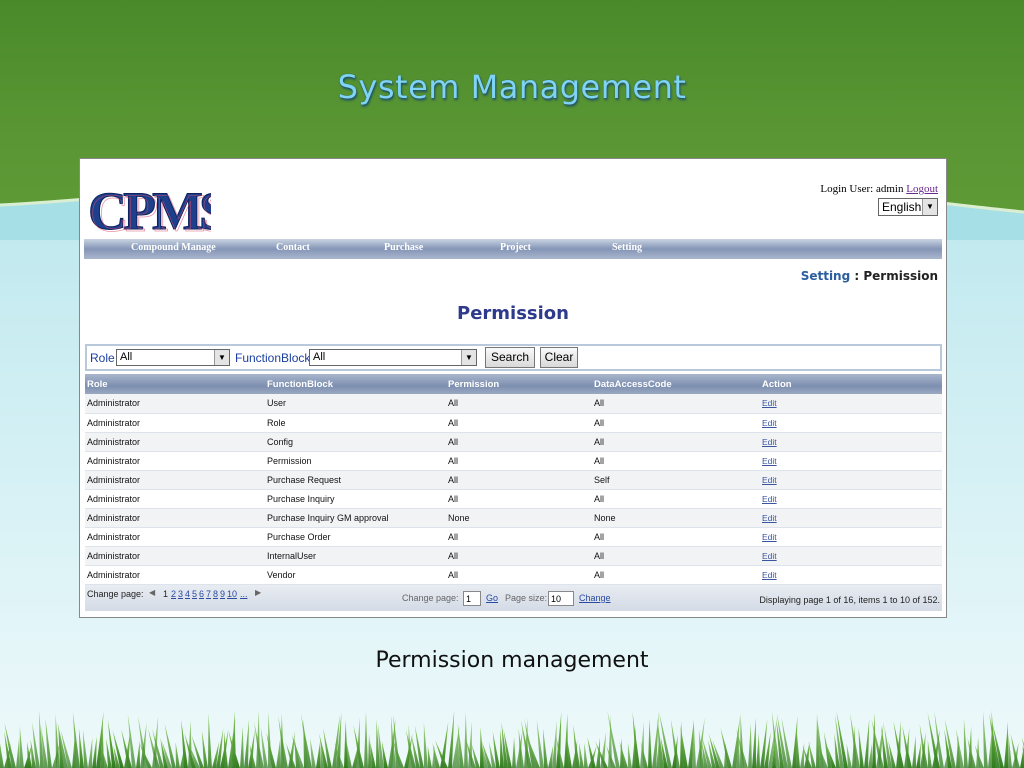 The height and width of the screenshot is (768, 1024). I want to click on nav-compound-manage: Compound Manage, so click(173, 247).